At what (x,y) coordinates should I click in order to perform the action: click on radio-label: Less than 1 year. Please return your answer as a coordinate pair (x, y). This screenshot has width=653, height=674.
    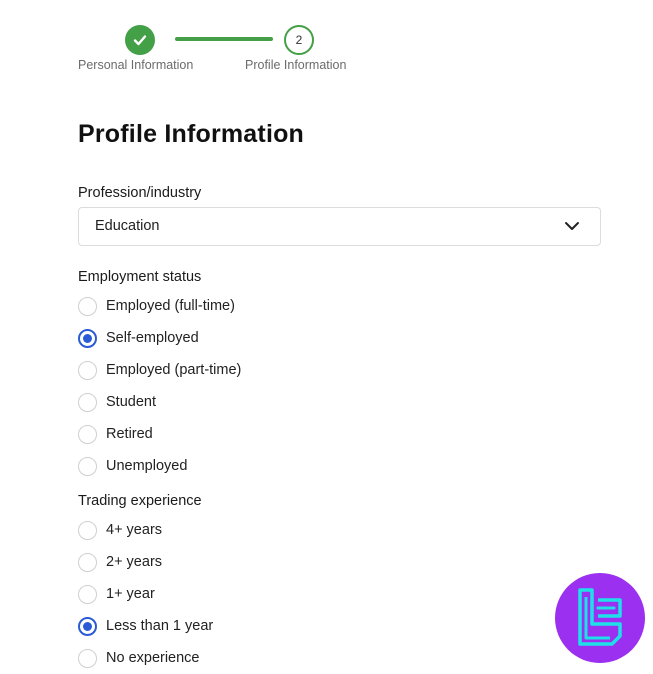
    Looking at the image, I should click on (160, 626).